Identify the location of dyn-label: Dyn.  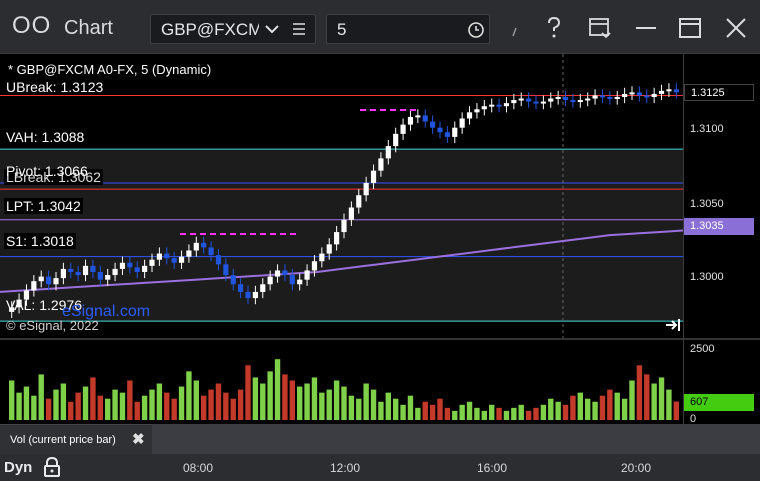
(18, 467).